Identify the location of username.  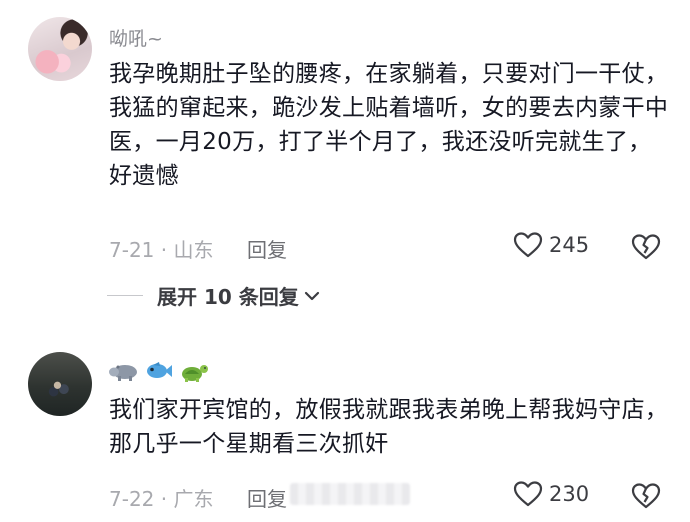
(159, 372).